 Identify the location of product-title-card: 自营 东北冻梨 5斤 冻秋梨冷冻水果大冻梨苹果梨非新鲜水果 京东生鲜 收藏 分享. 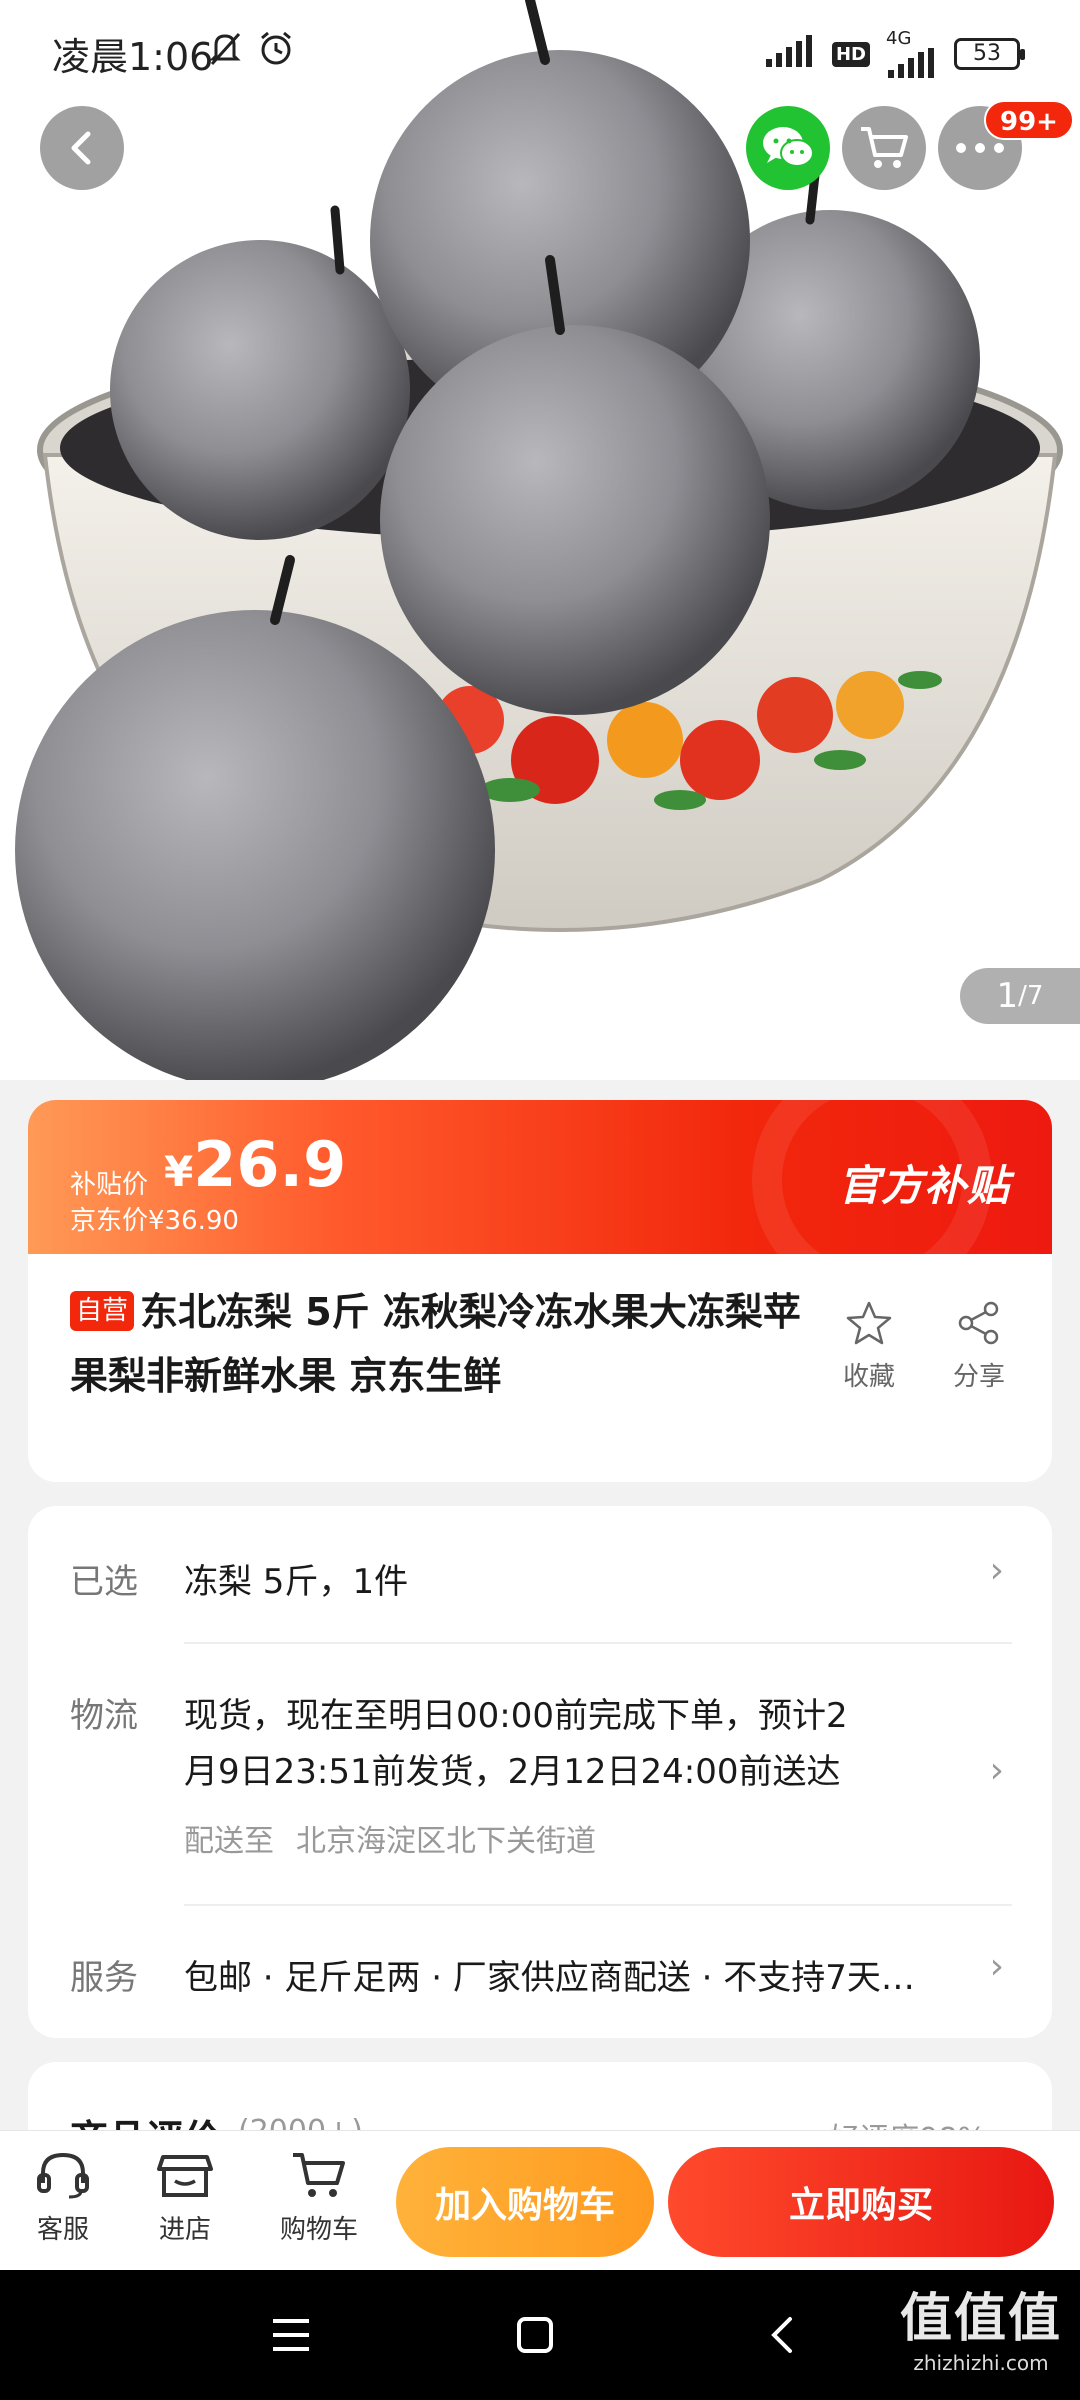
(540, 1368).